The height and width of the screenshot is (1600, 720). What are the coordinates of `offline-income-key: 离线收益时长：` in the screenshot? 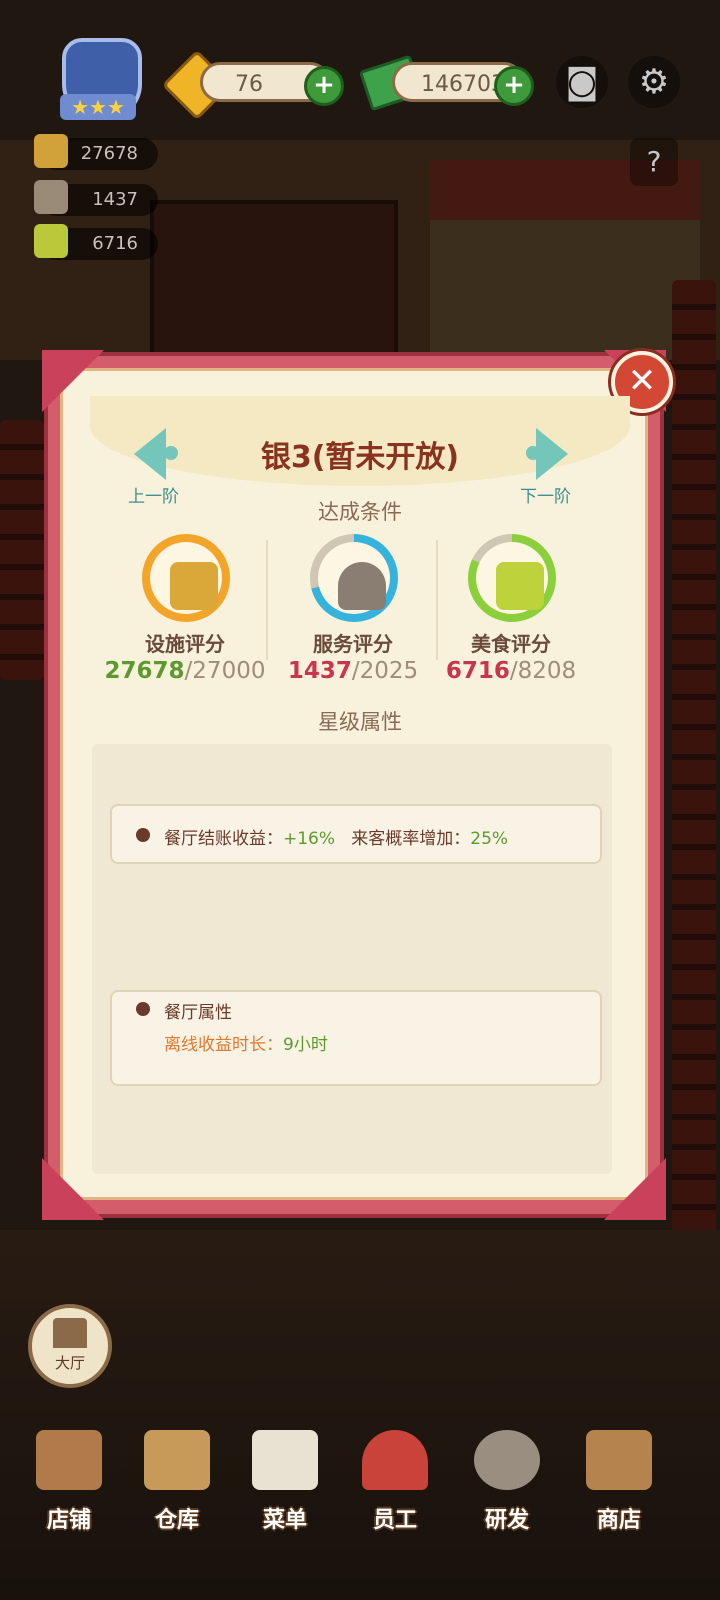 It's located at (223, 1045).